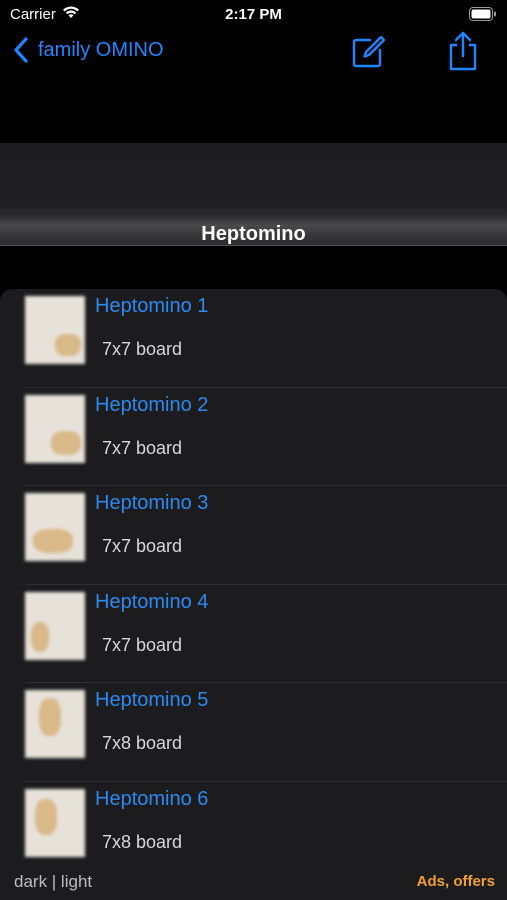 Image resolution: width=507 pixels, height=900 pixels. What do you see at coordinates (152, 798) in the screenshot?
I see `item-title: Heptomino 6` at bounding box center [152, 798].